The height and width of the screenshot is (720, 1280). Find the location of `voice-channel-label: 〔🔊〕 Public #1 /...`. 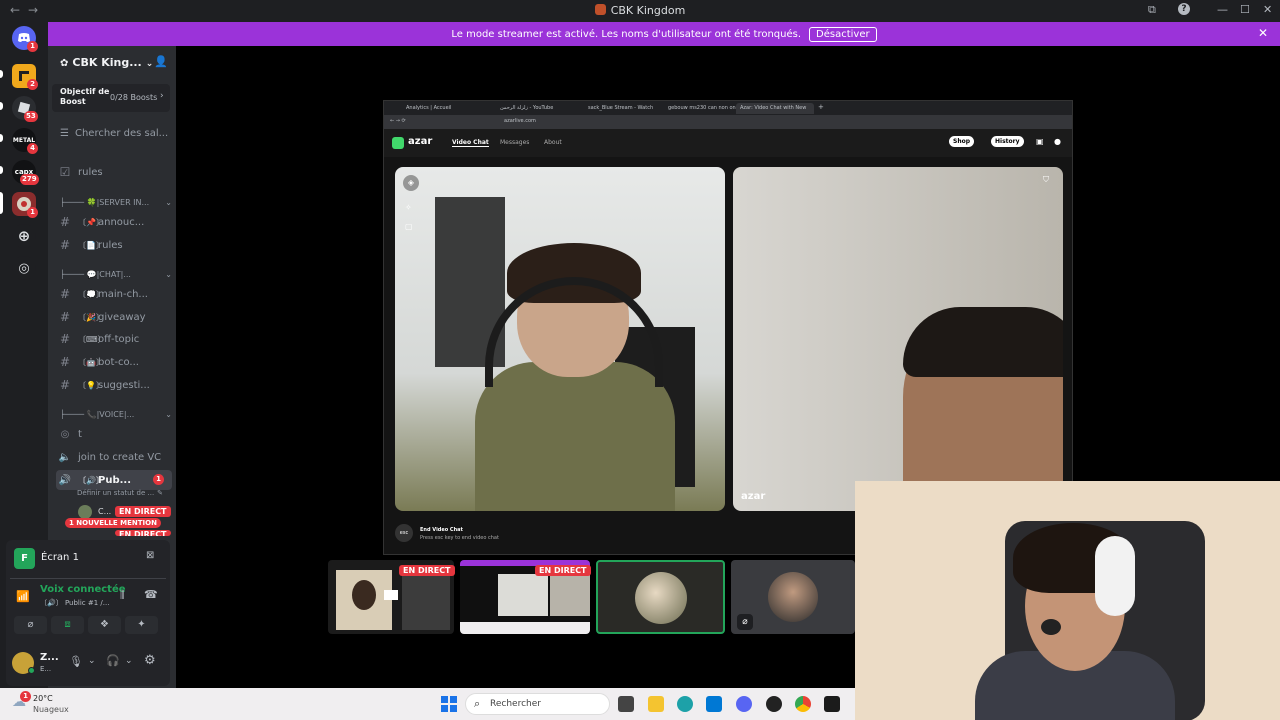

voice-channel-label: 〔🔊〕 Public #1 /... is located at coordinates (74, 603).